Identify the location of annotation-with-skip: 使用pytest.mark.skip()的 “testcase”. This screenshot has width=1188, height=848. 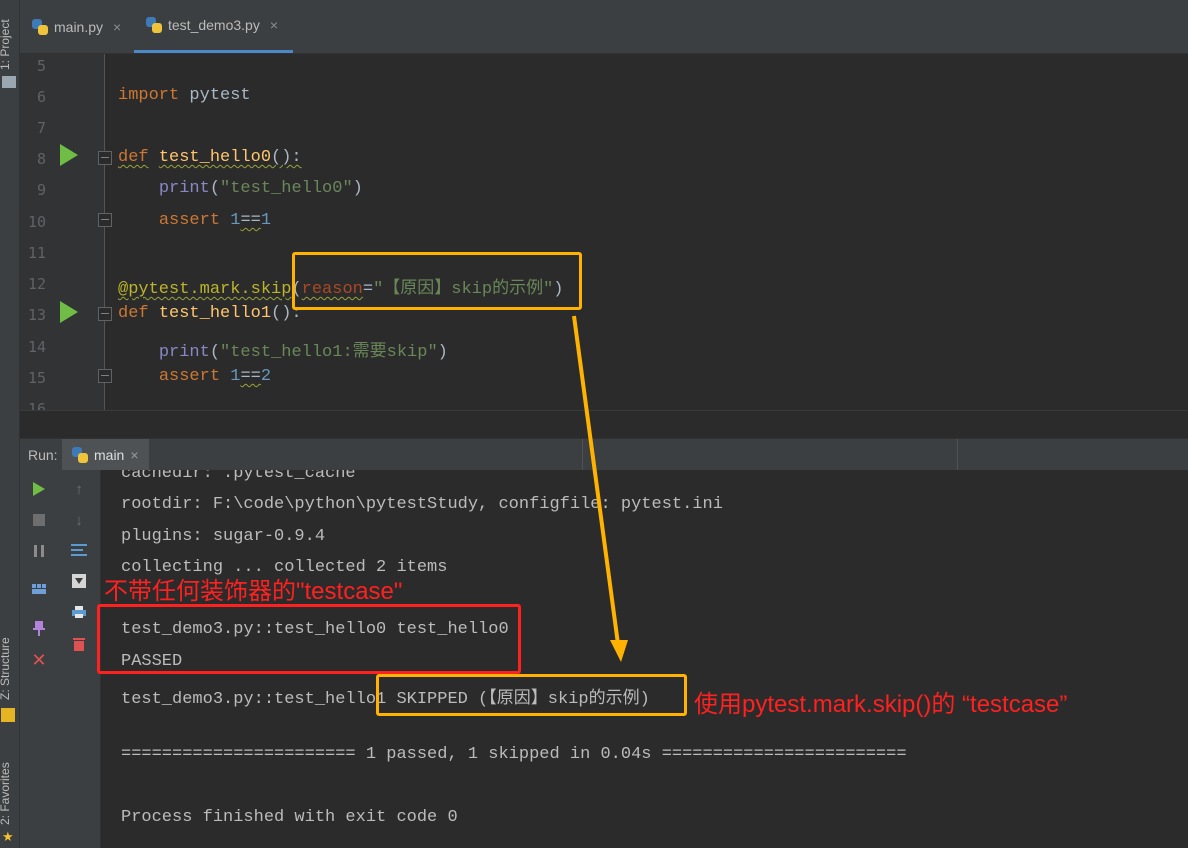
(881, 704).